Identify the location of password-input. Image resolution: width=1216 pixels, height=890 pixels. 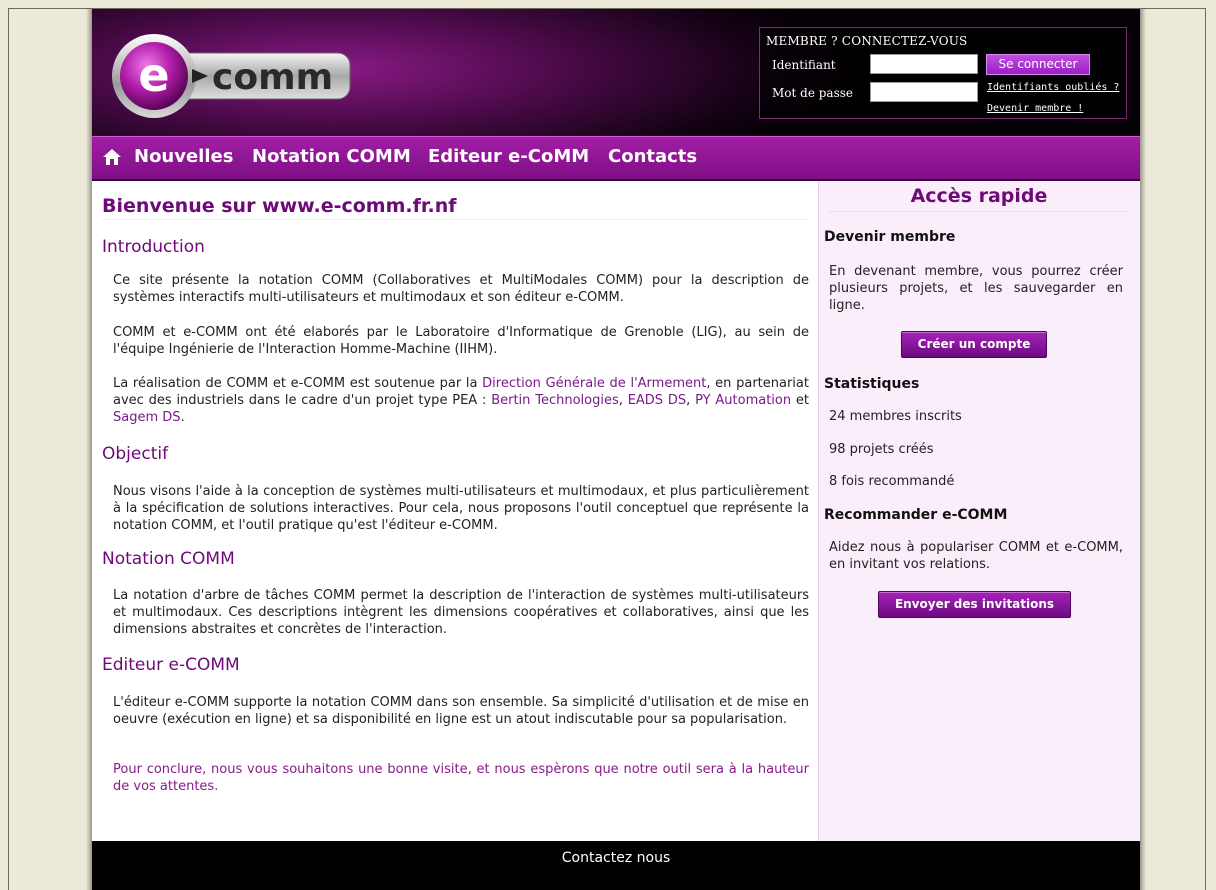
(924, 92).